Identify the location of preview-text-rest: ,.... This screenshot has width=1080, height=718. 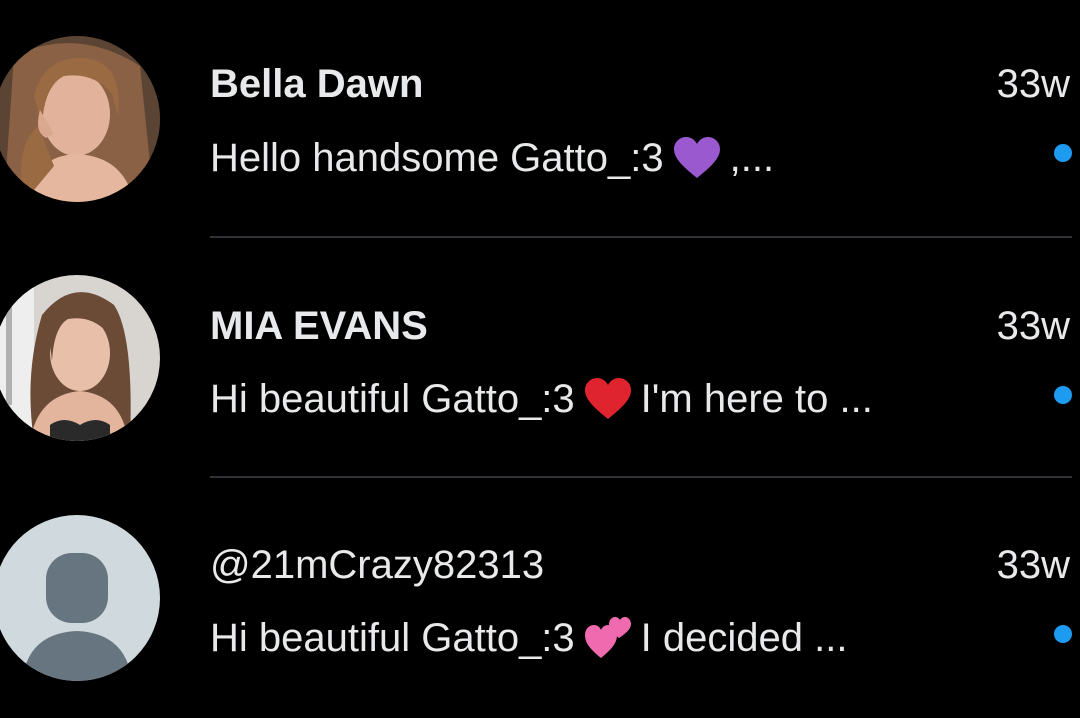
(752, 158).